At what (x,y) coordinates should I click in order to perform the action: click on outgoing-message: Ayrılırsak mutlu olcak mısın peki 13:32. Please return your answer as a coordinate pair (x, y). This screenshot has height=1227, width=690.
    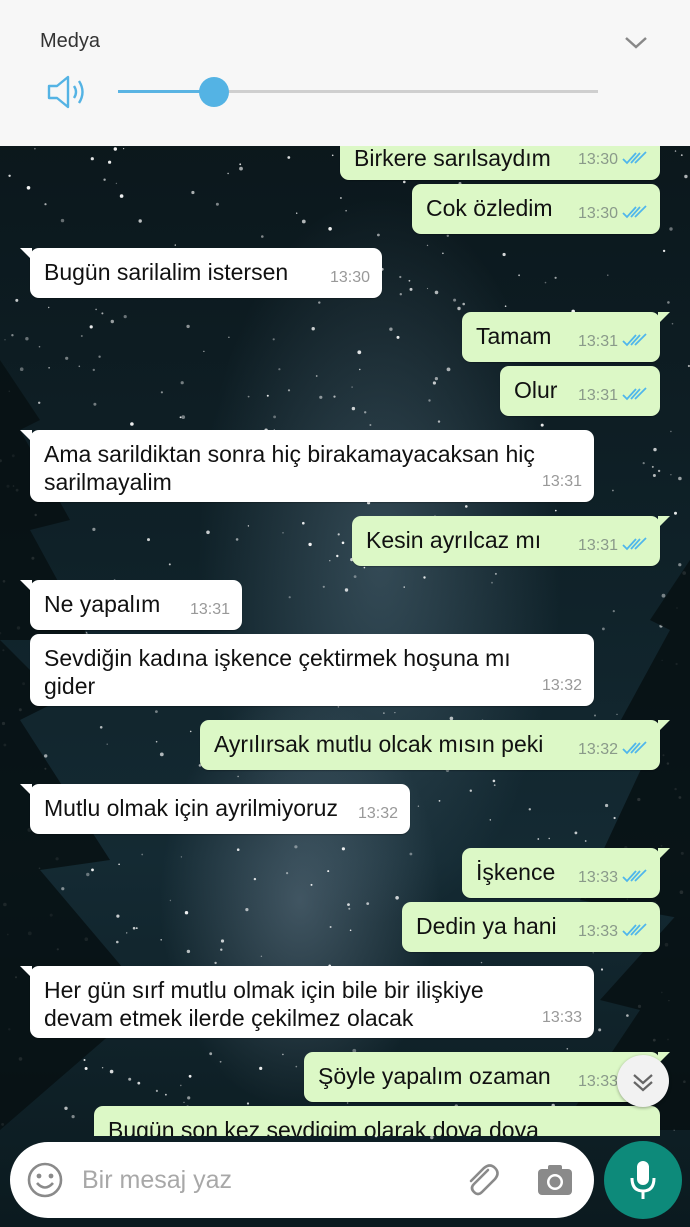
    Looking at the image, I should click on (435, 745).